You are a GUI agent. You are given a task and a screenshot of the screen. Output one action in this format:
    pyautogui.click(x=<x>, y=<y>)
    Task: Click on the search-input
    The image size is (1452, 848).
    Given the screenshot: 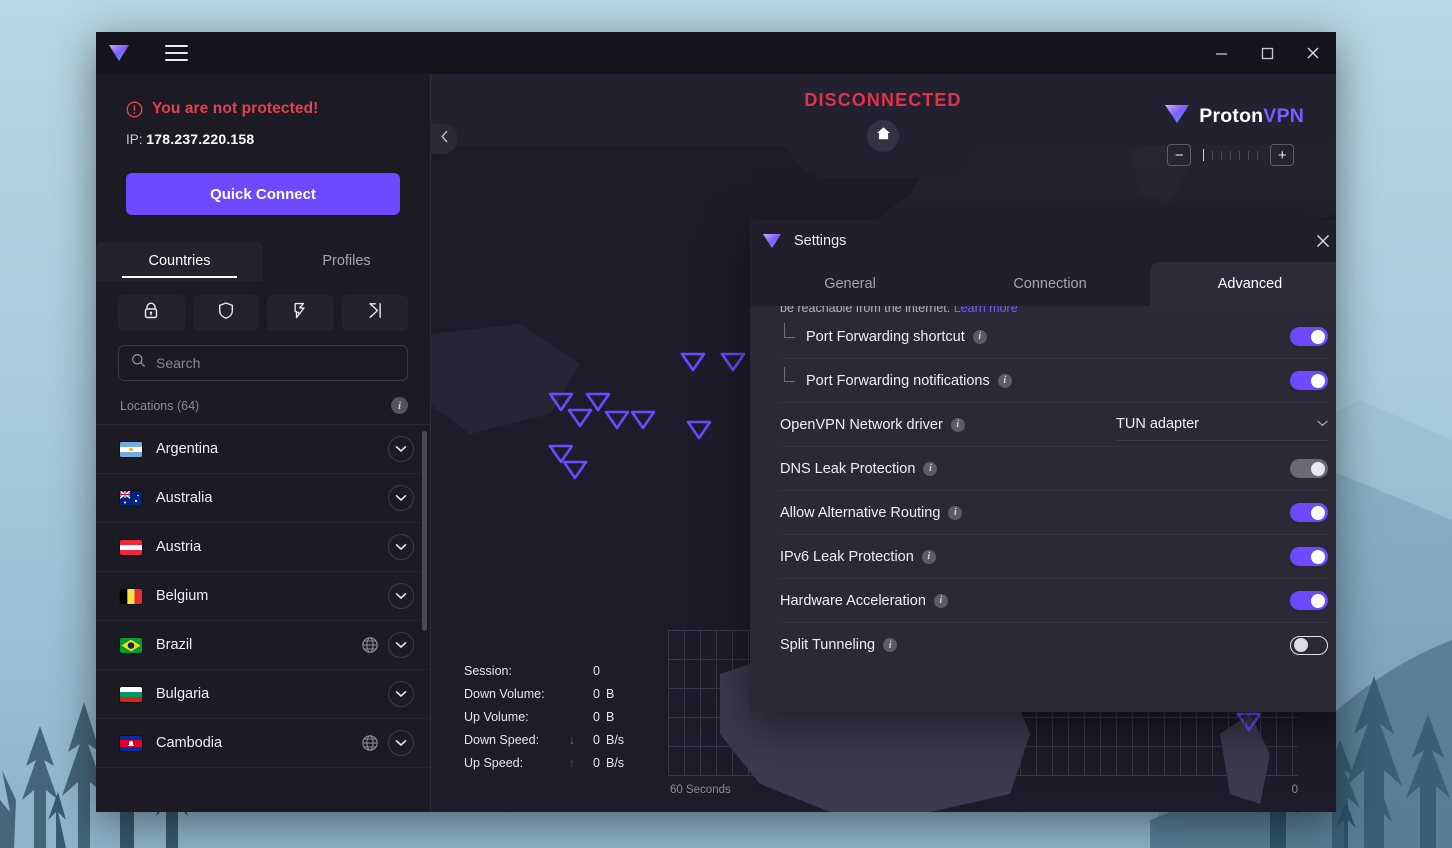 What is the action you would take?
    pyautogui.click(x=275, y=363)
    